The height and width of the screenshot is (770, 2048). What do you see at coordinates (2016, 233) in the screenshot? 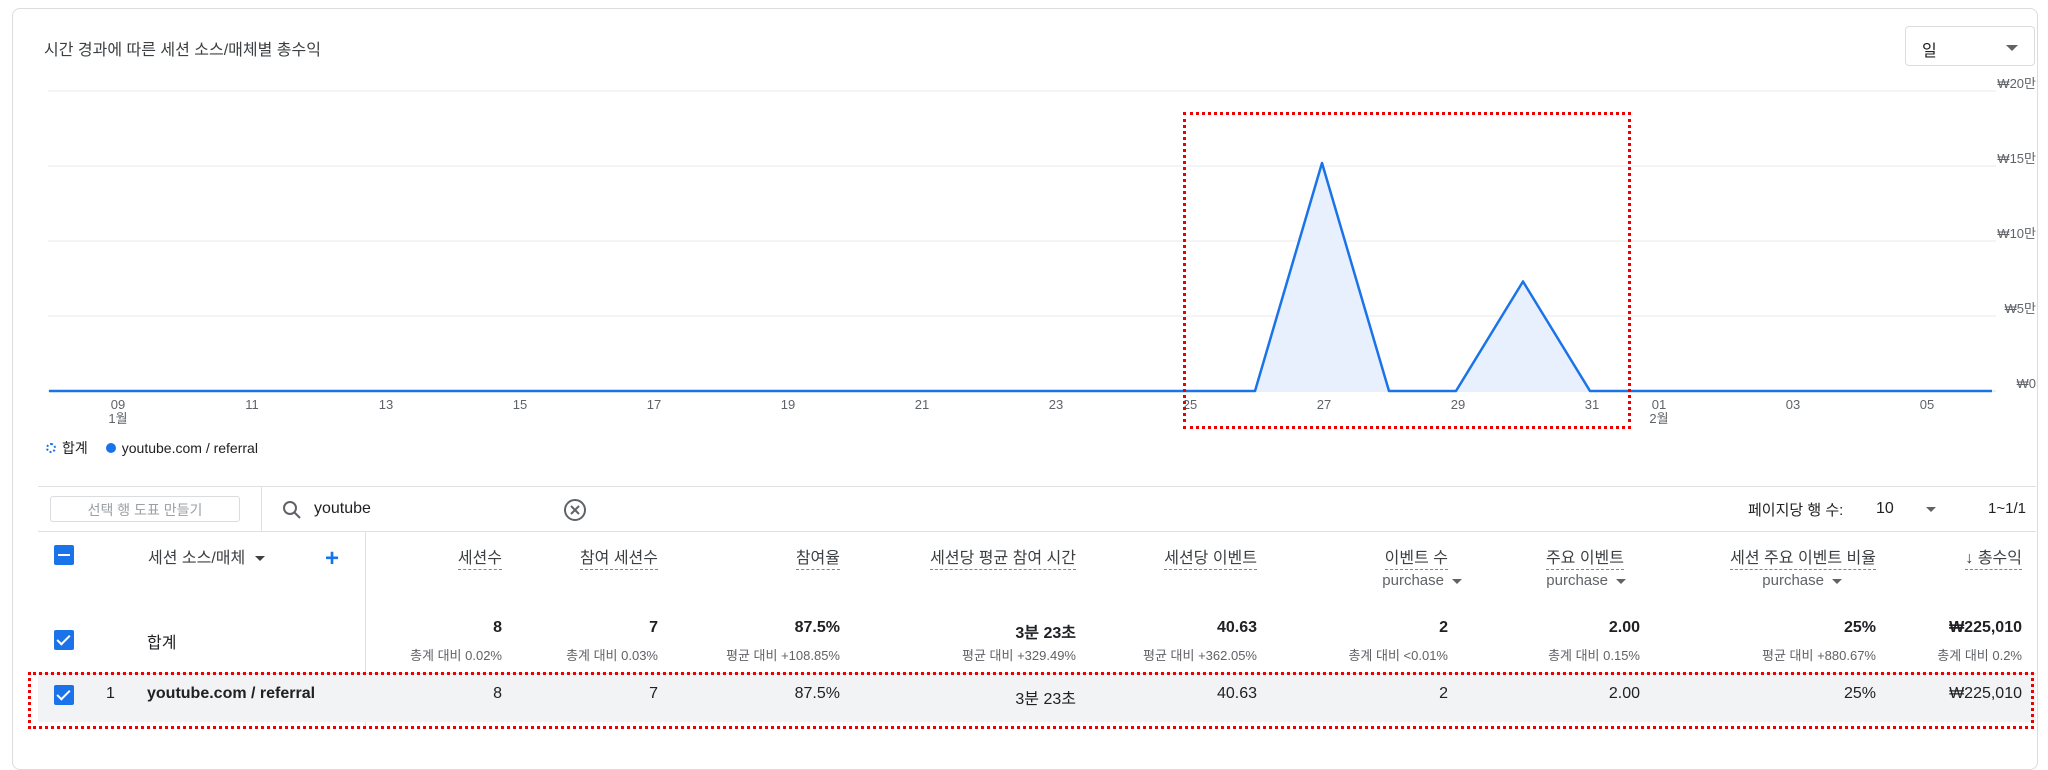
I see `y-tick-label: ₩10만` at bounding box center [2016, 233].